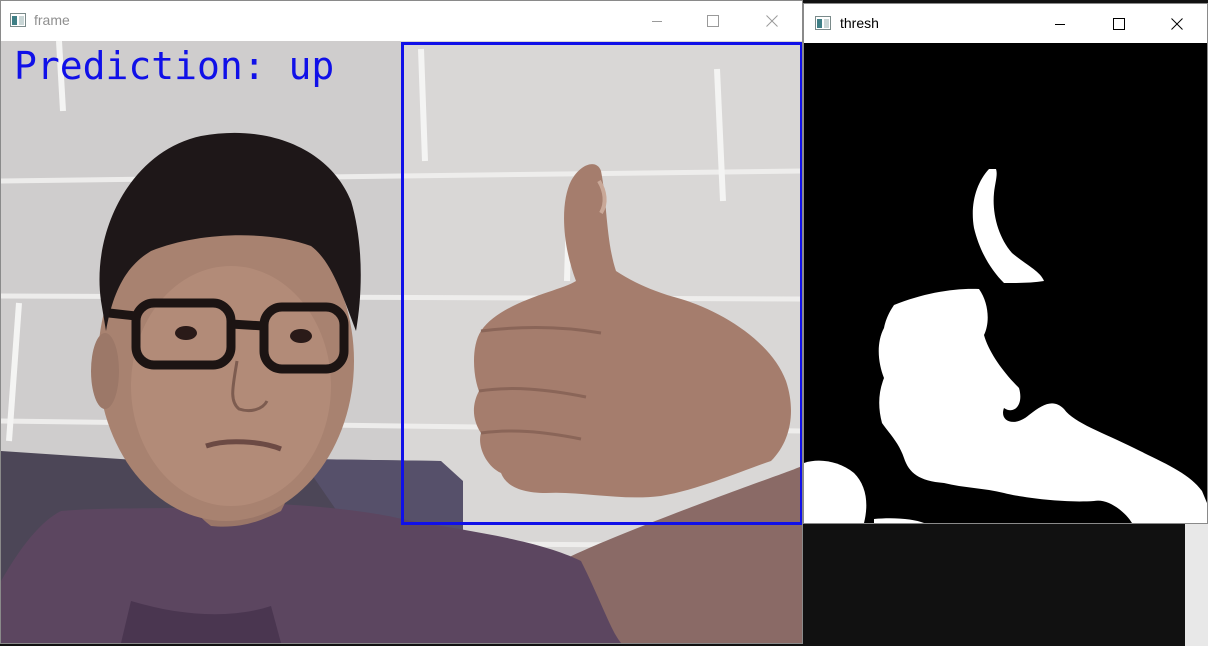 Image resolution: width=1208 pixels, height=646 pixels. What do you see at coordinates (174, 66) in the screenshot?
I see `prediction-label: Prediction: up` at bounding box center [174, 66].